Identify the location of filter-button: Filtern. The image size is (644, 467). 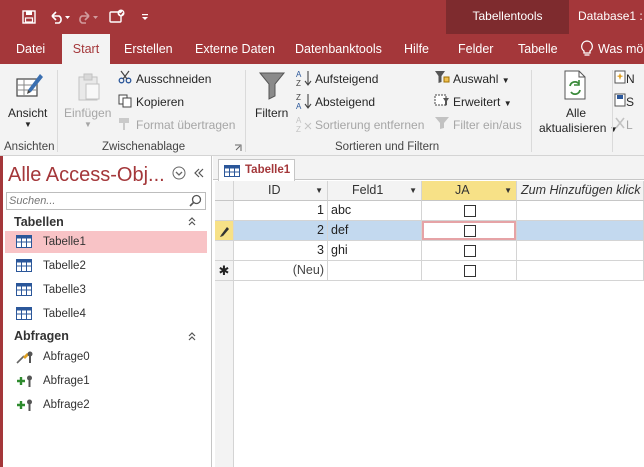
(271, 113).